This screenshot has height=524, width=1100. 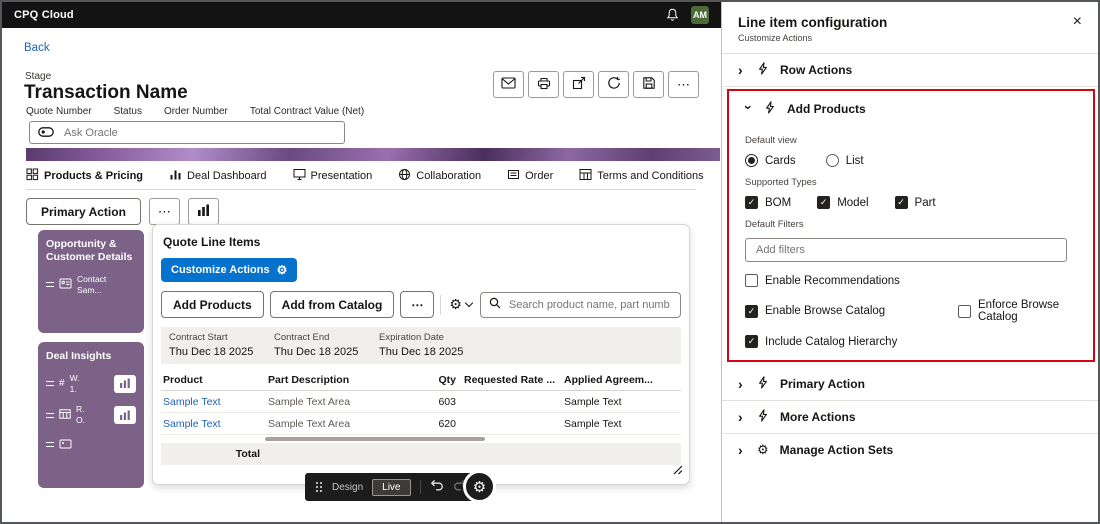 I want to click on qty-cell: 620, so click(x=447, y=423).